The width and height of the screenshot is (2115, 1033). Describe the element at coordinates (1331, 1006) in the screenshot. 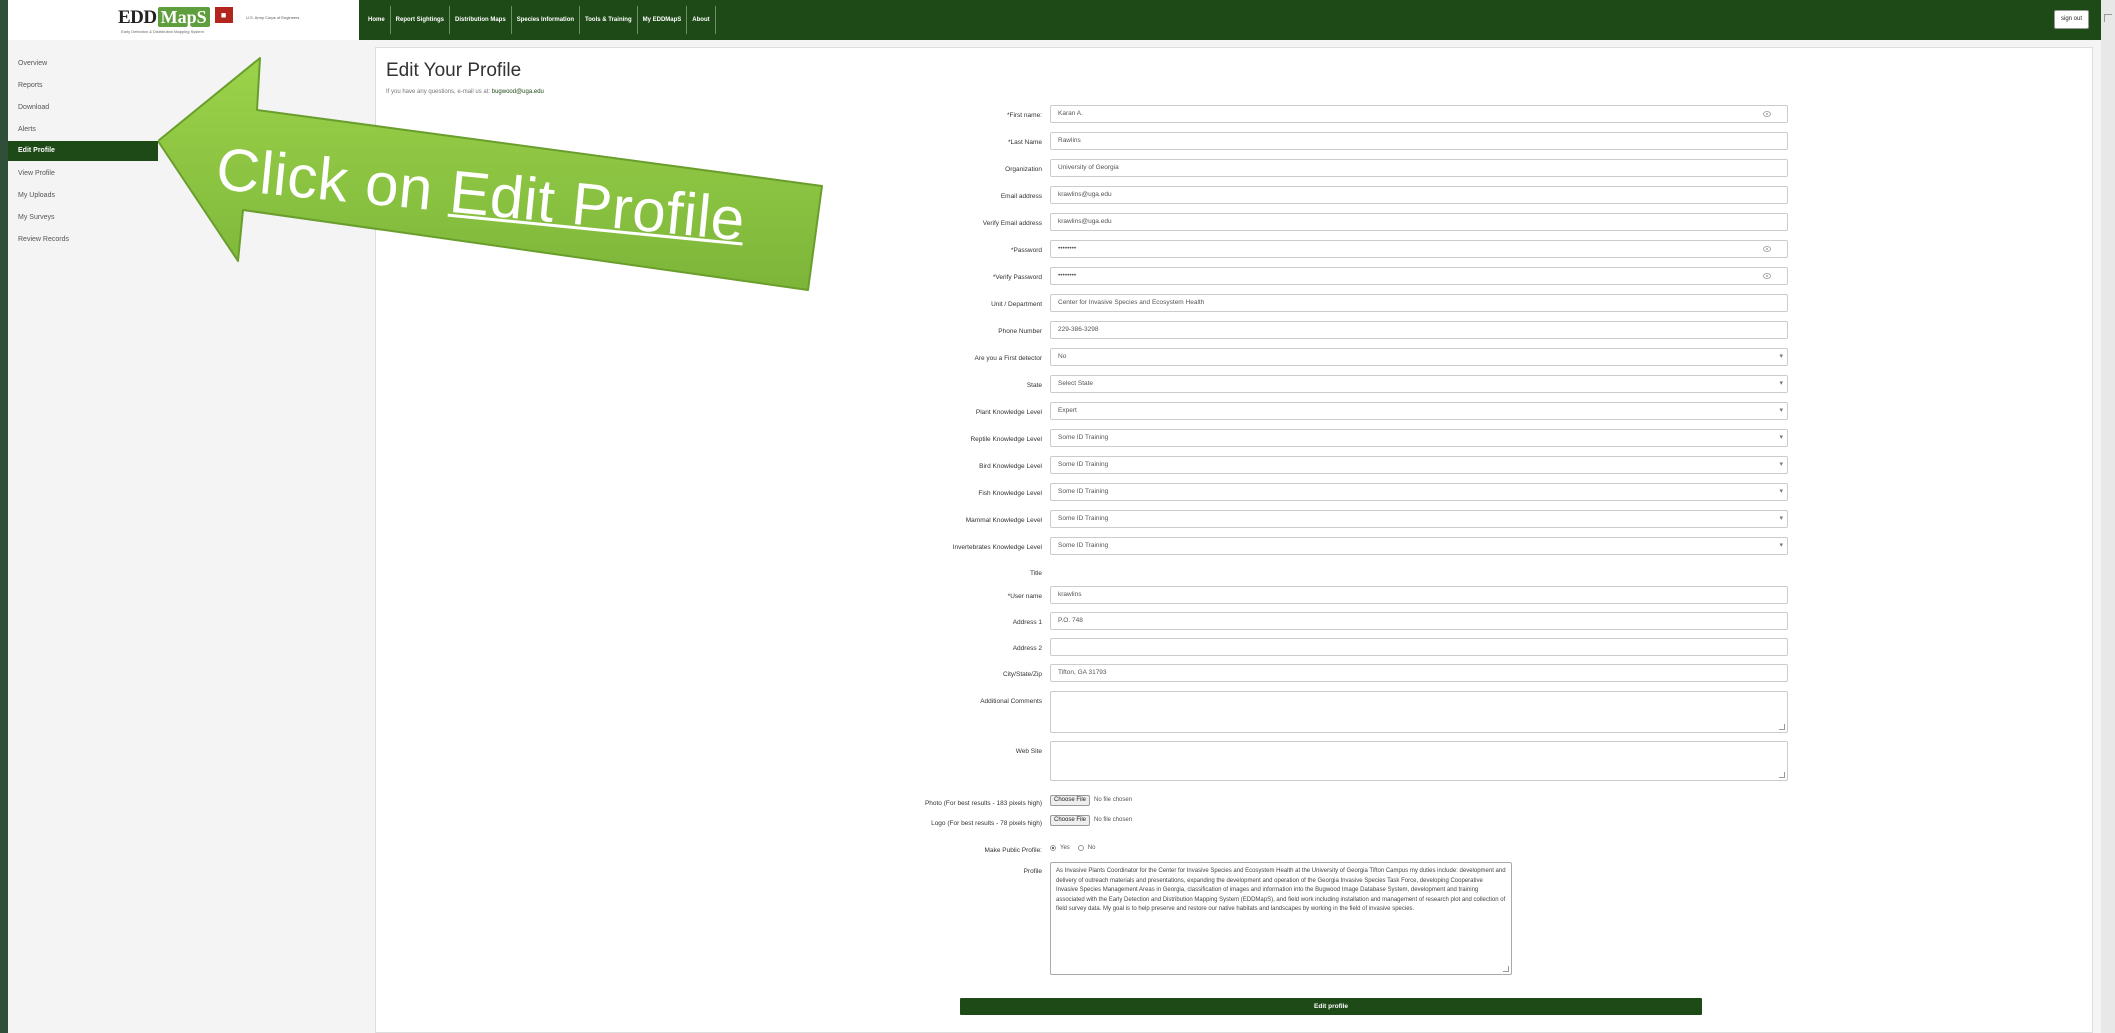

I see `edit-profile-submit-button: Edit profile` at that location.